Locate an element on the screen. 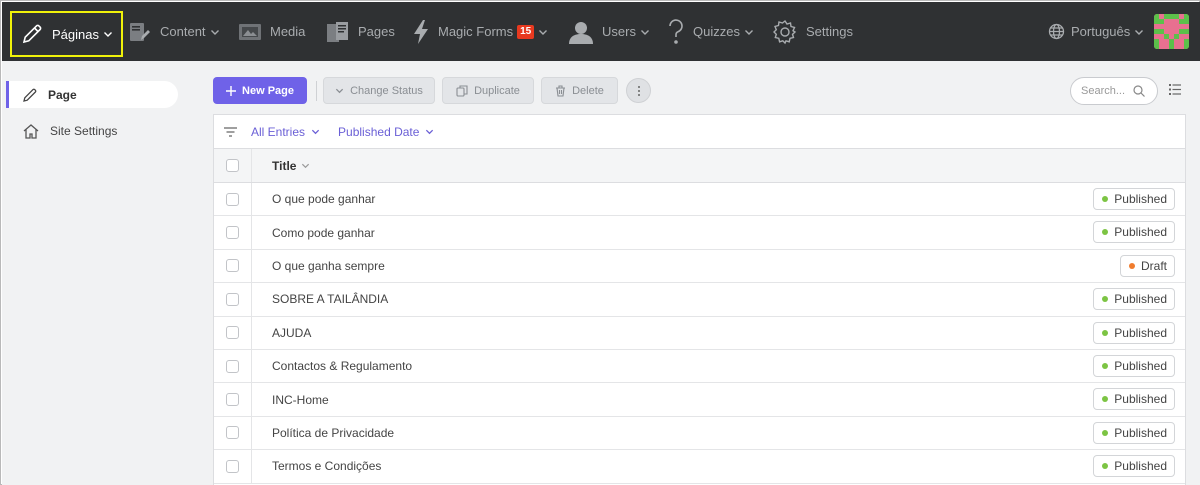 This screenshot has width=1200, height=485. duplicate-button: Duplicate is located at coordinates (488, 90).